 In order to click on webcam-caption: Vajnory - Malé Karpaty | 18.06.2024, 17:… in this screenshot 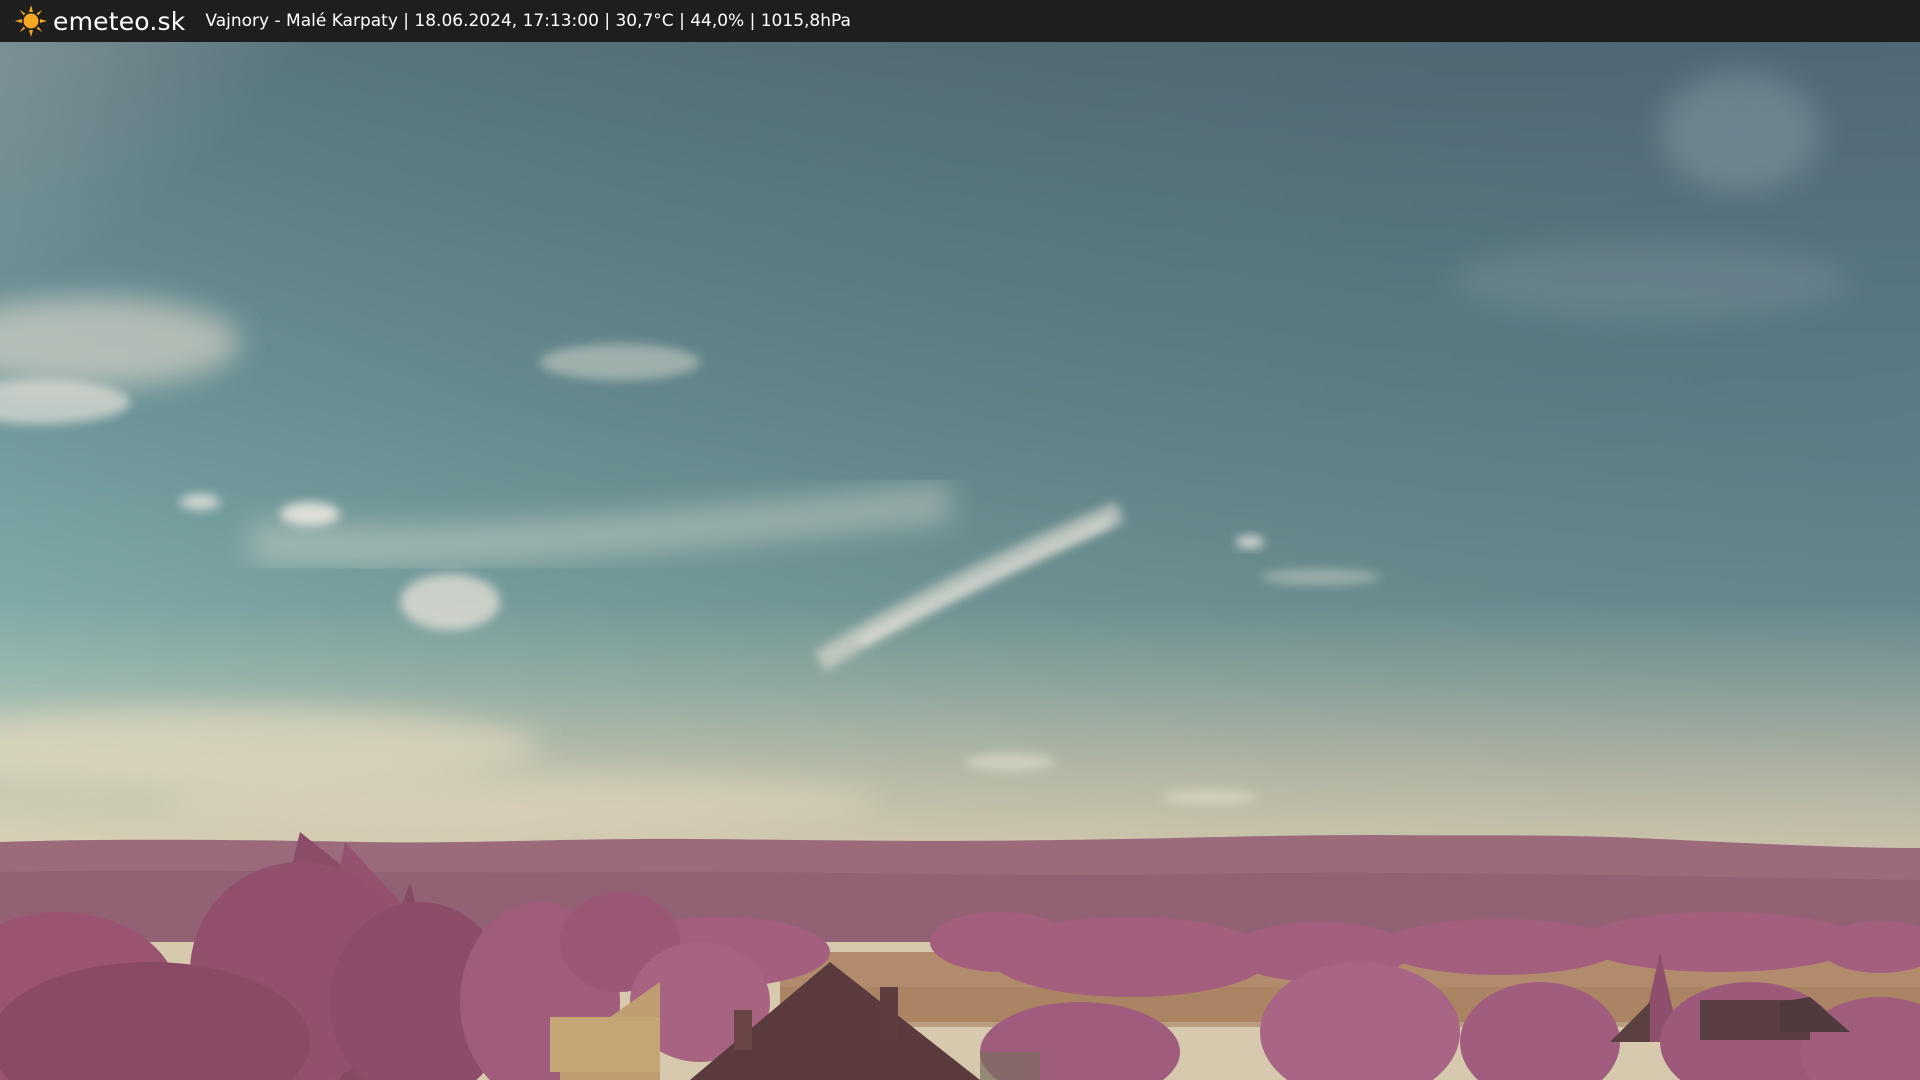, I will do `click(528, 21)`.